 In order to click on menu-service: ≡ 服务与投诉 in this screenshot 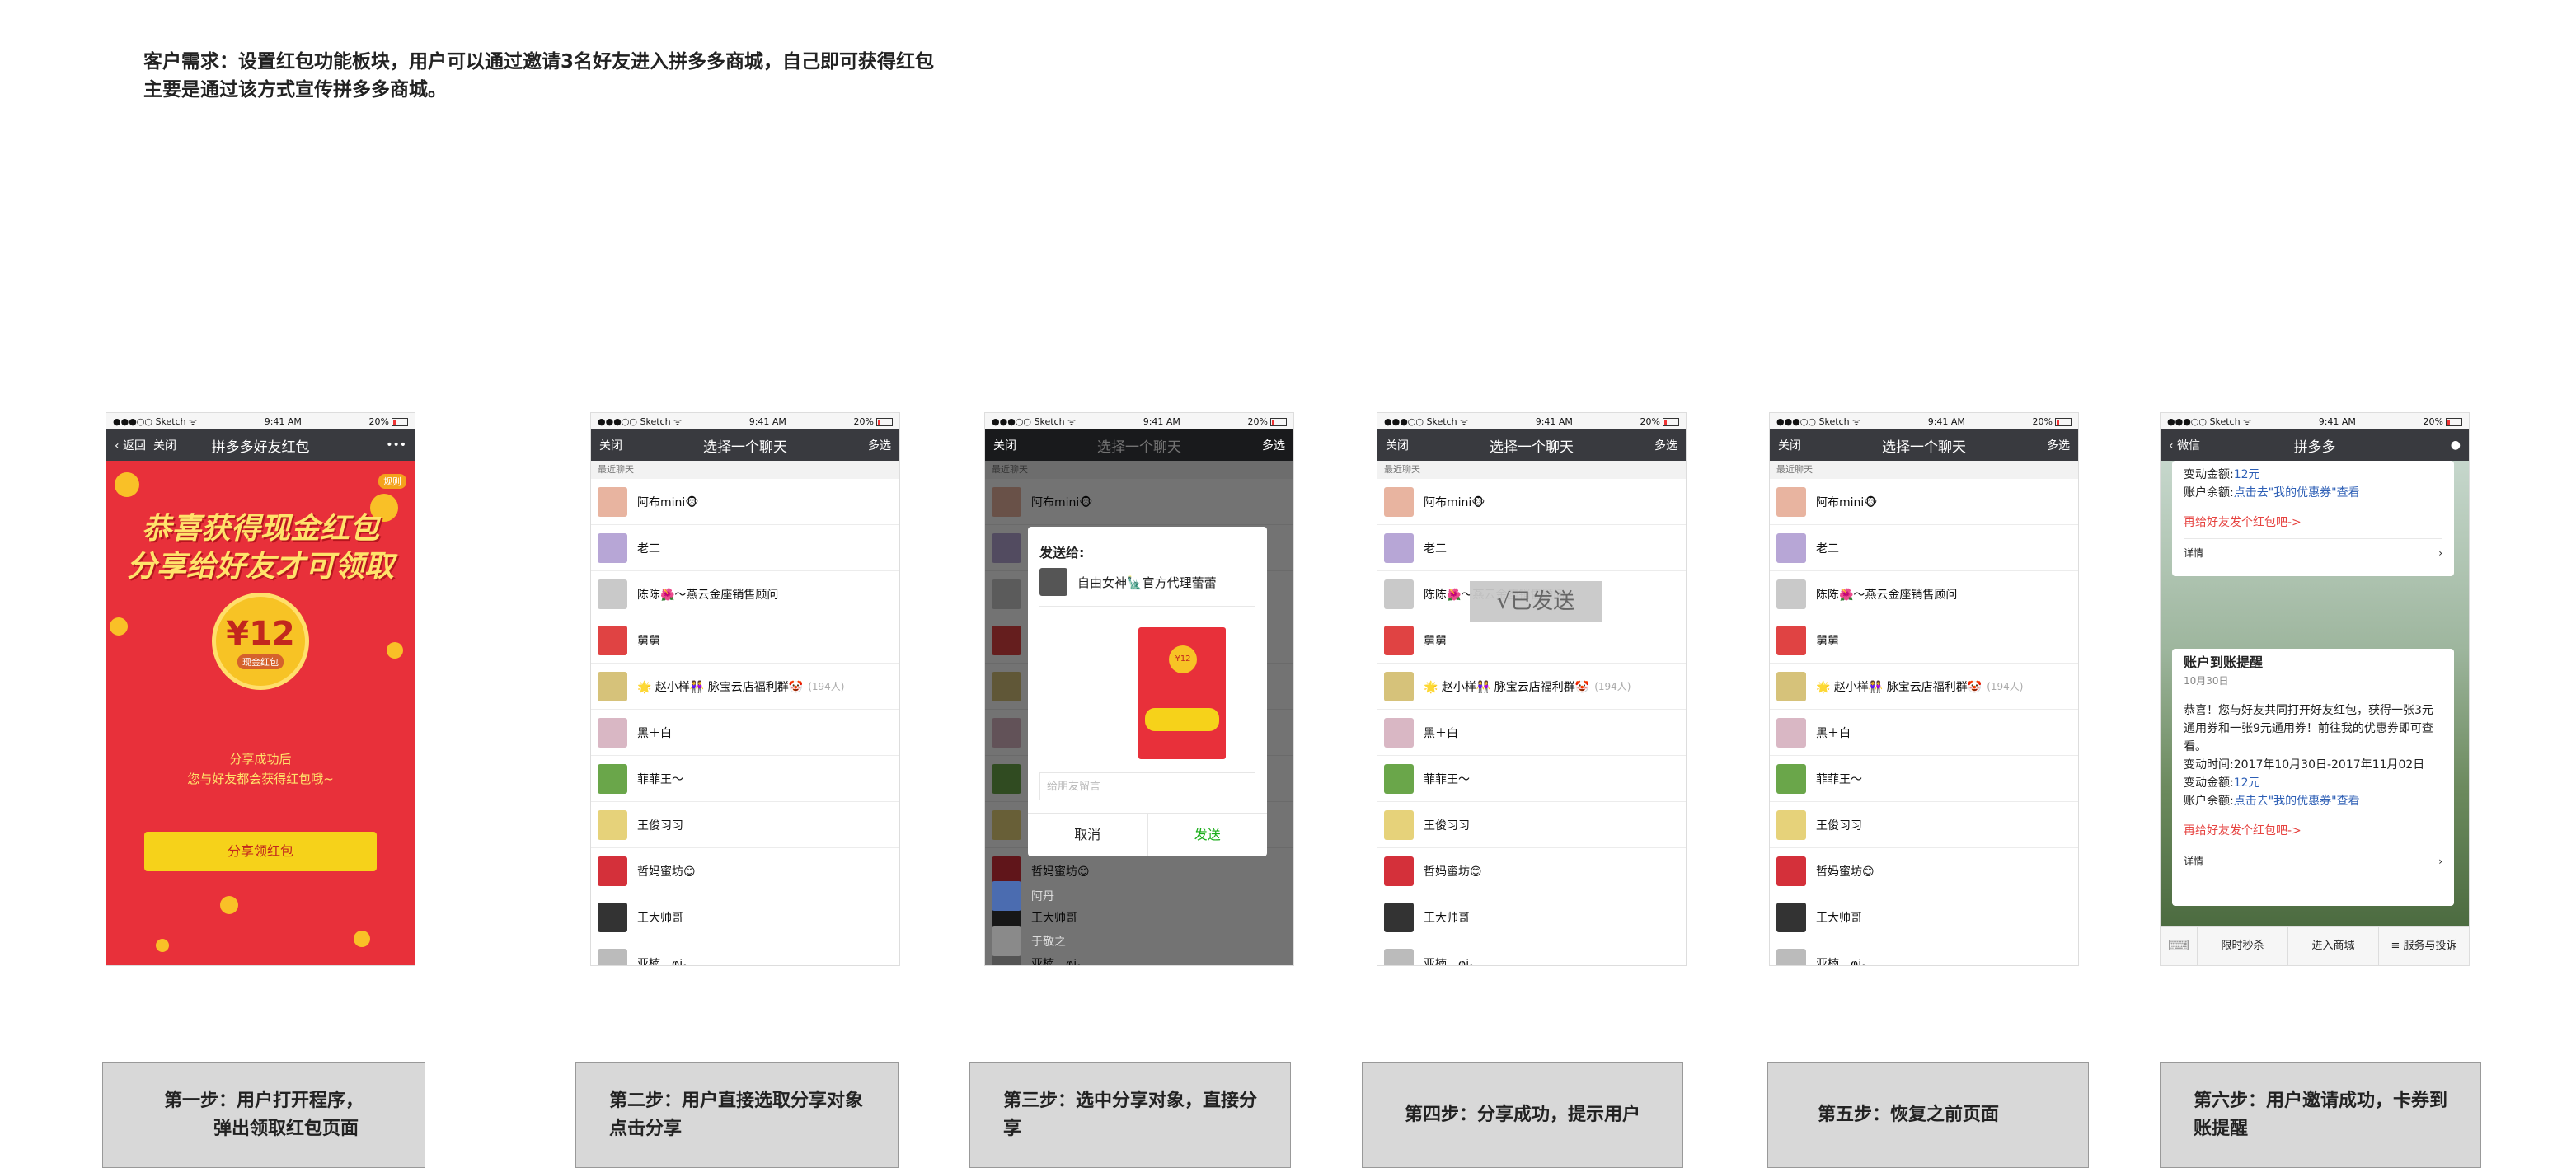, I will do `click(2424, 946)`.